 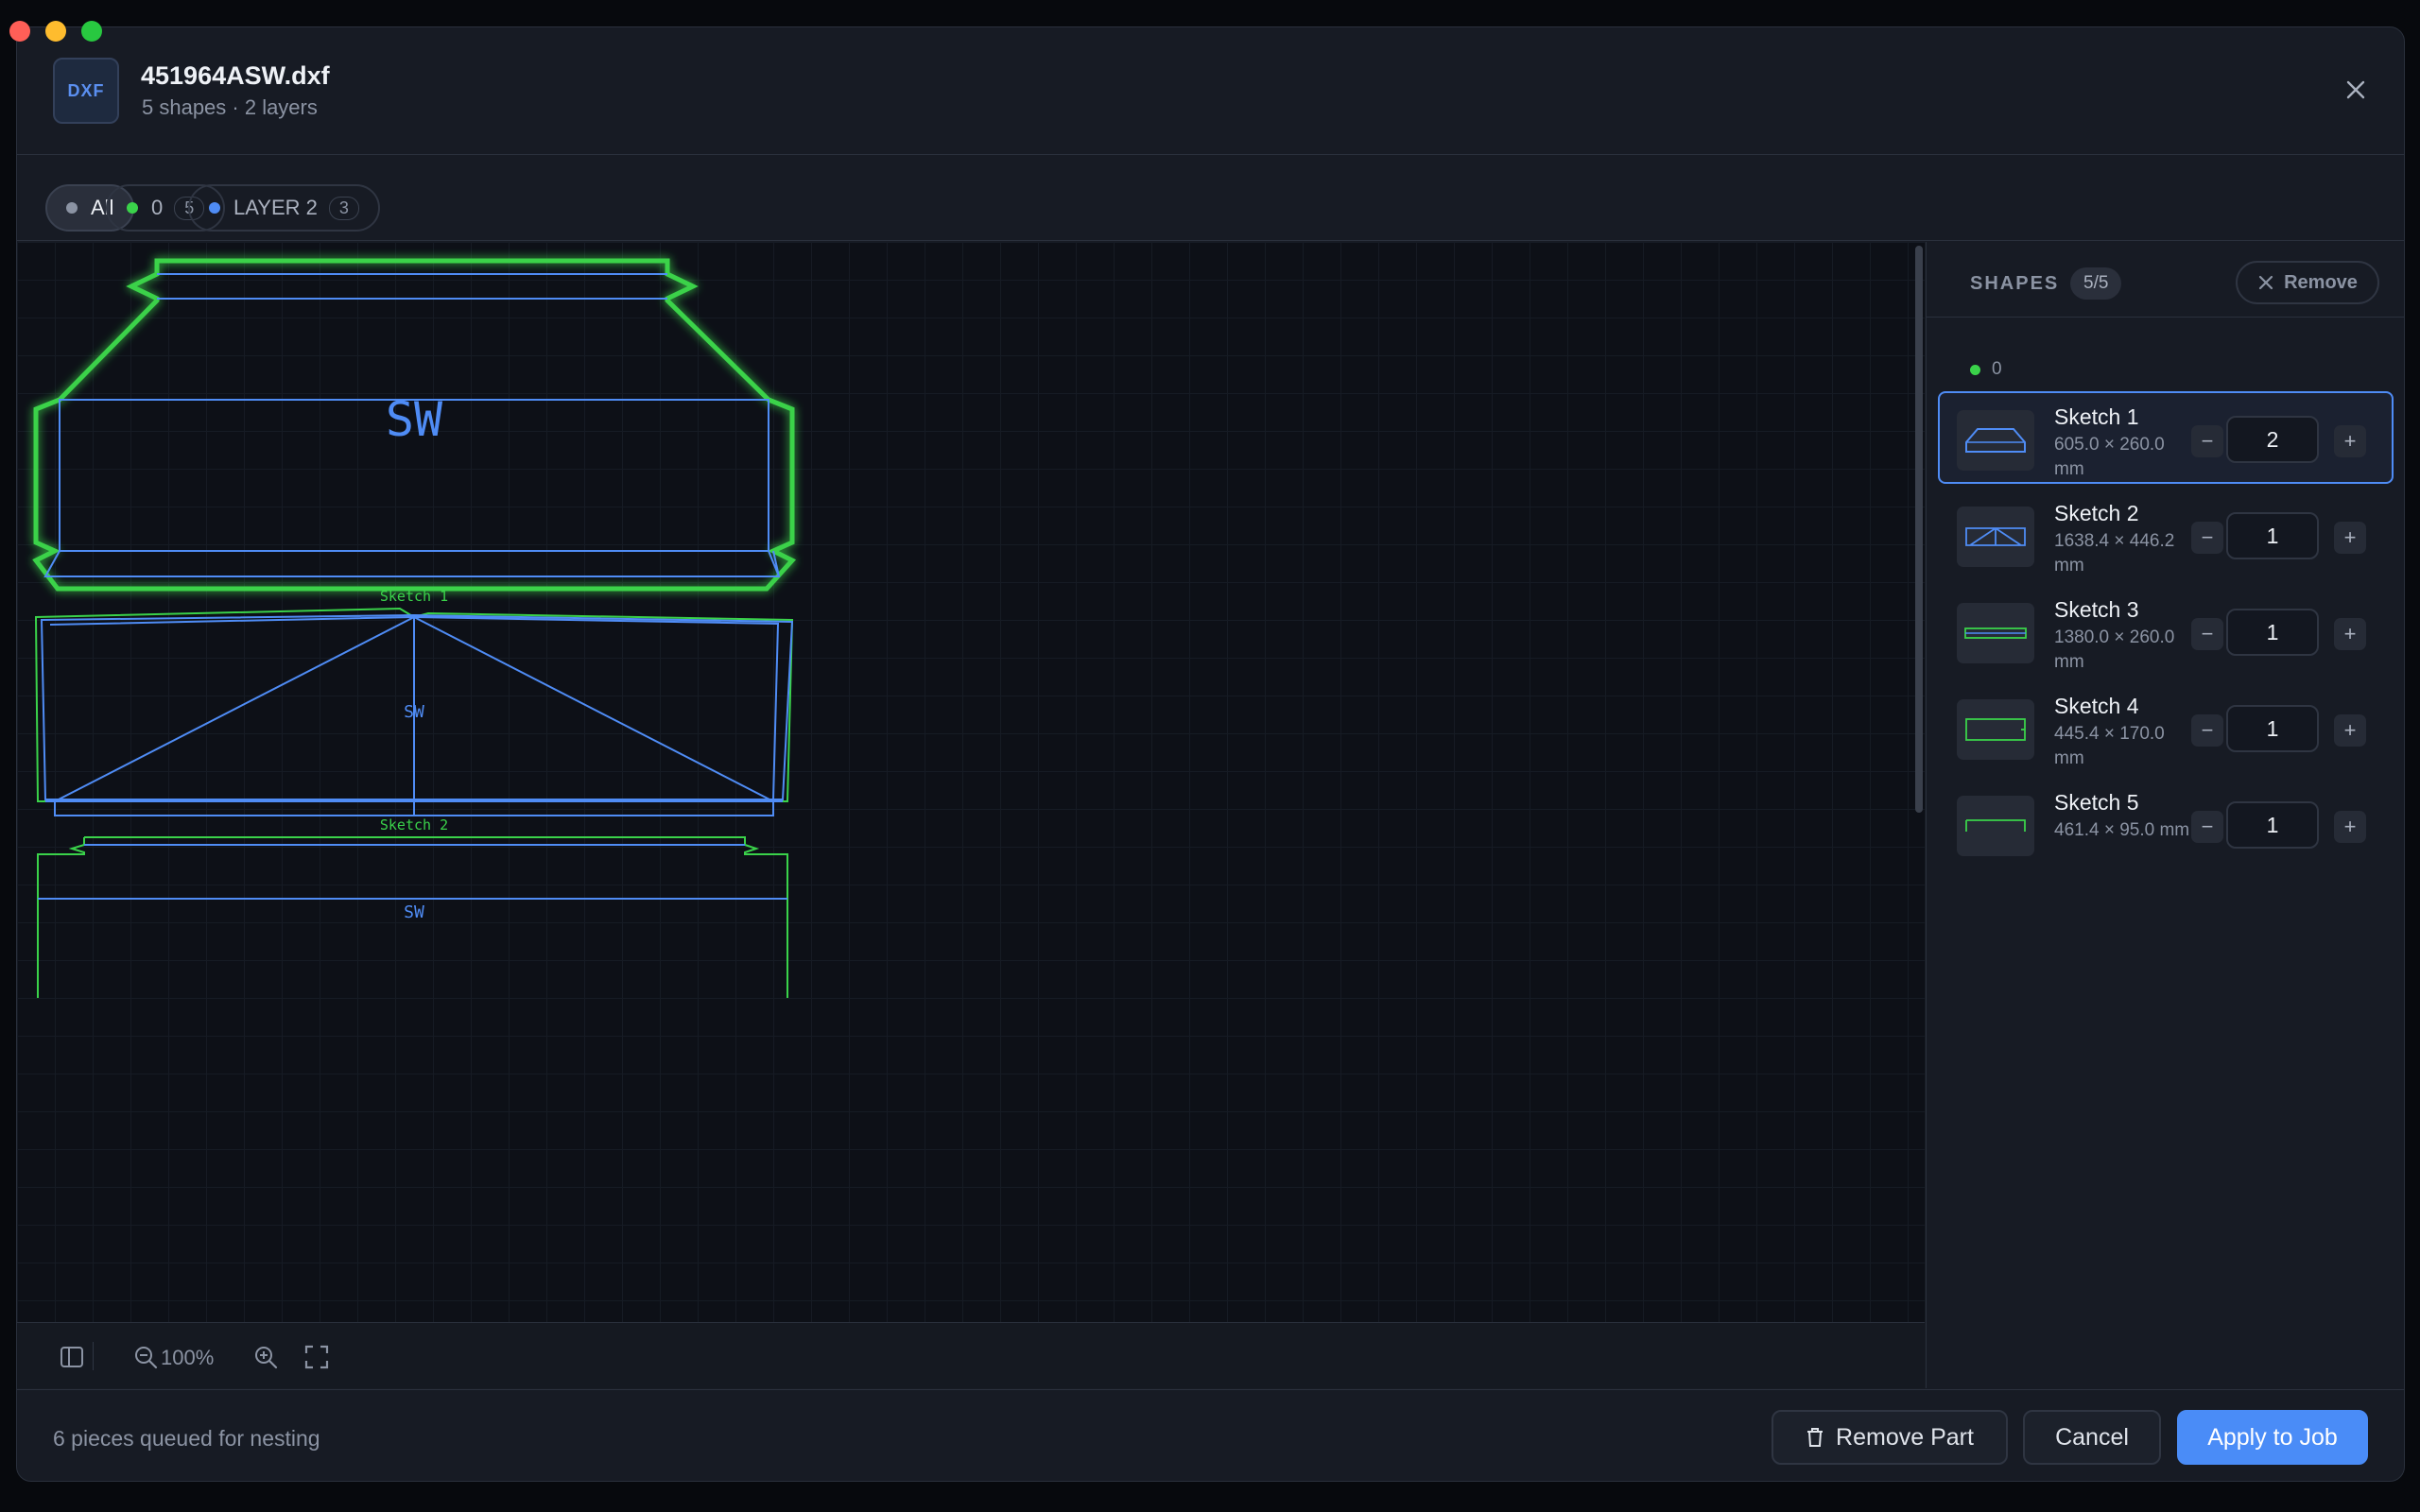 What do you see at coordinates (2110, 457) in the screenshot?
I see `shape-dimensions: 605.0 × 260.0 mm` at bounding box center [2110, 457].